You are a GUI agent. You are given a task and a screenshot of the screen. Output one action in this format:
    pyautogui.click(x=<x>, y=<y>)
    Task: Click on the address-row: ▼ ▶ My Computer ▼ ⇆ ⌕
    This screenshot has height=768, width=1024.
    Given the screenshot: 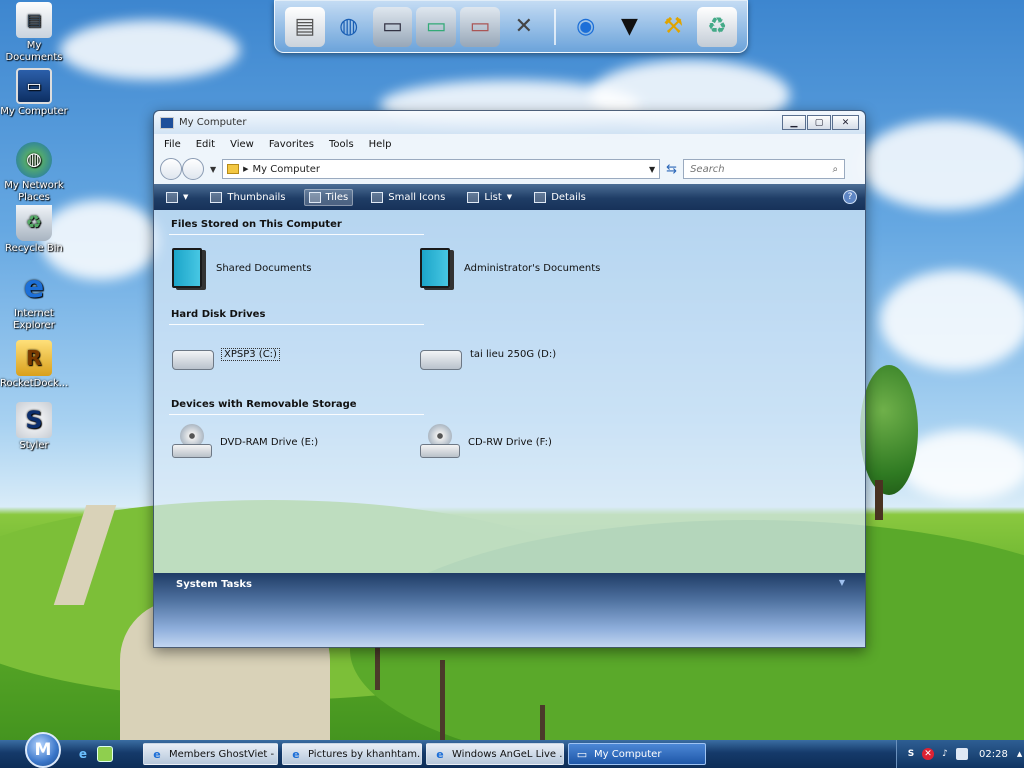 What is the action you would take?
    pyautogui.click(x=509, y=169)
    